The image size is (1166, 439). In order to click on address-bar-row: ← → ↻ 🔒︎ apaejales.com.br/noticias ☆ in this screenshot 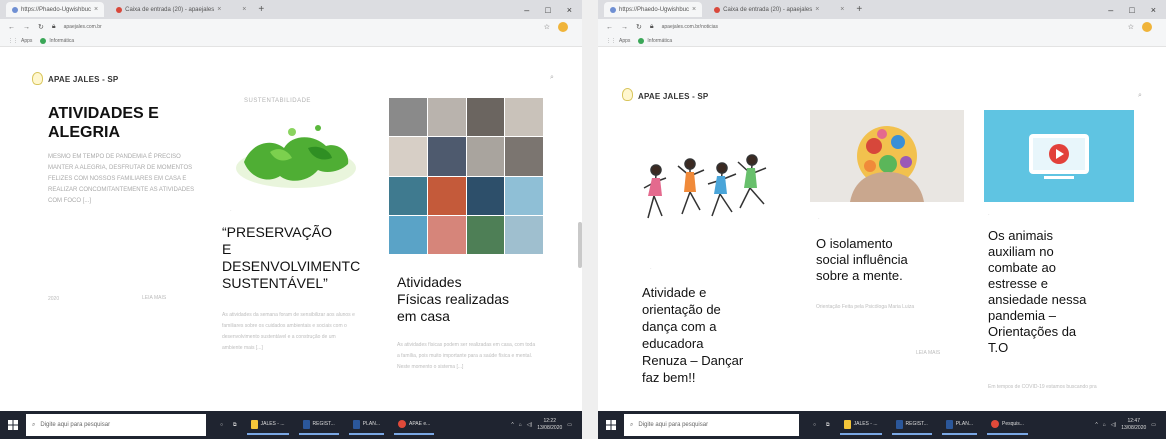, I will do `click(882, 27)`.